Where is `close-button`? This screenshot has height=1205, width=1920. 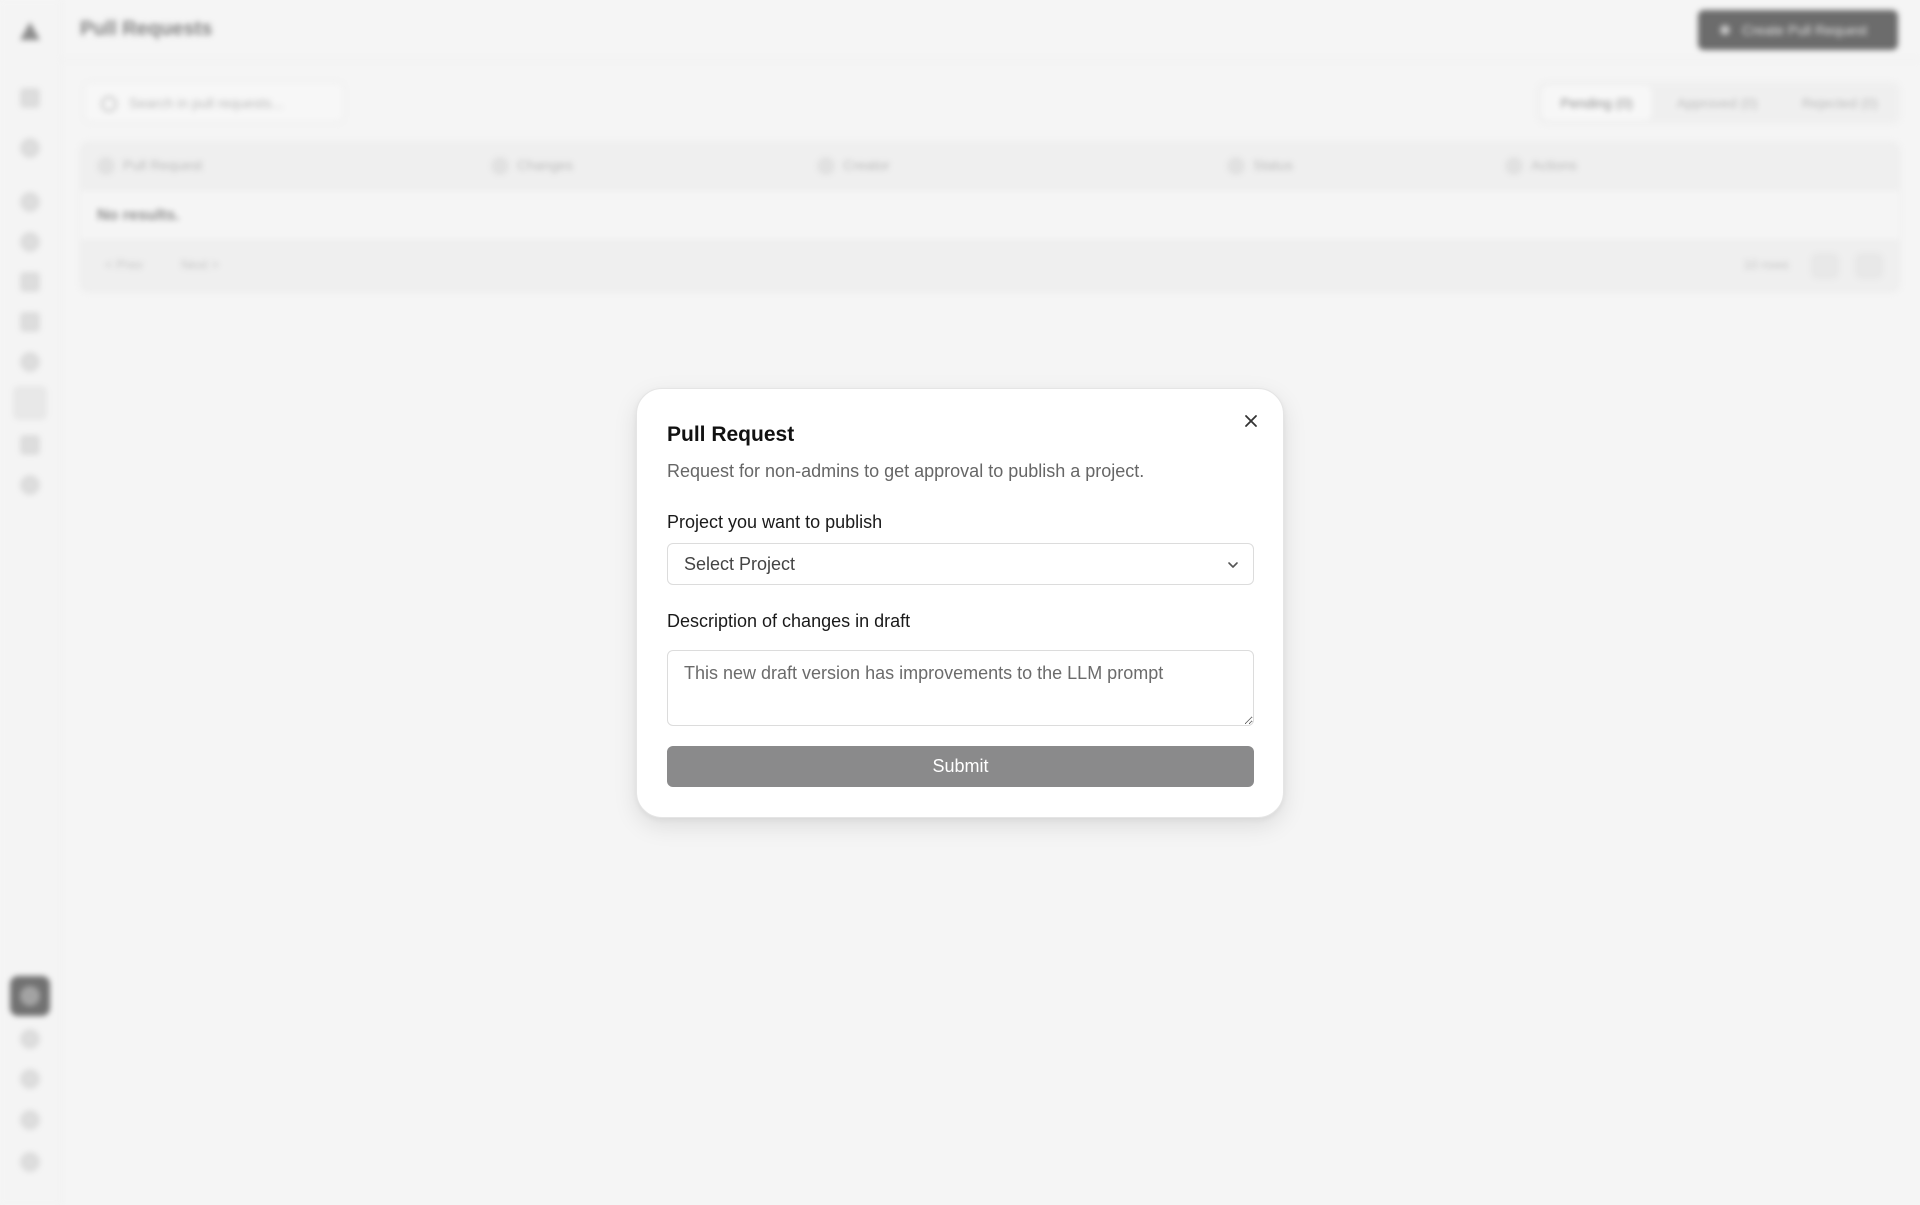 close-button is located at coordinates (1251, 421).